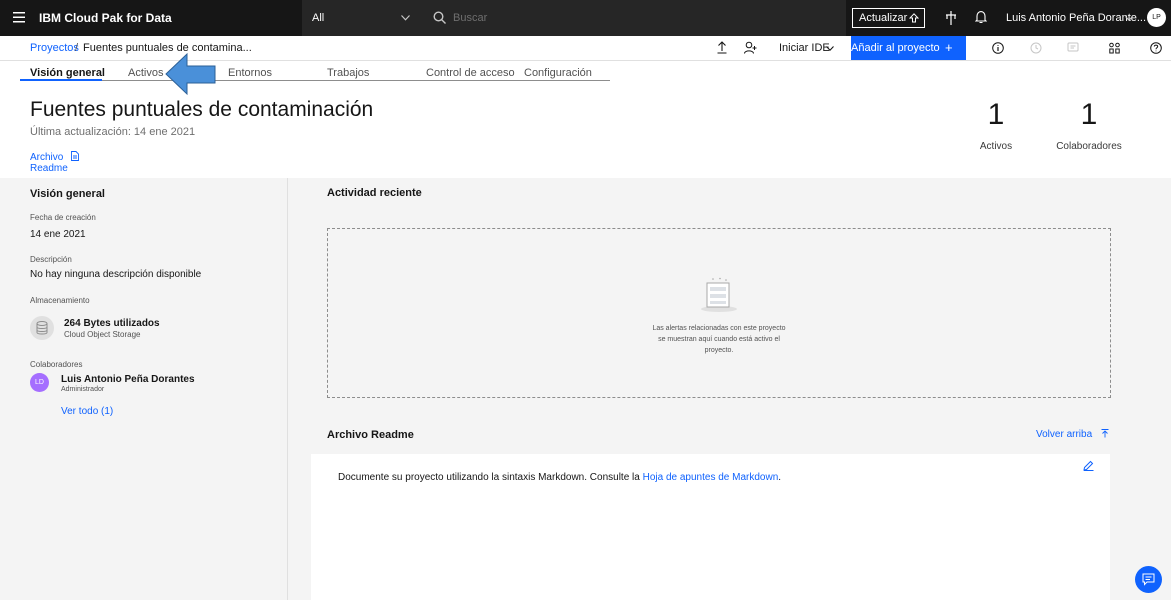  Describe the element at coordinates (58, 234) in the screenshot. I see `creation-date-value: 14 ene 2021` at that location.